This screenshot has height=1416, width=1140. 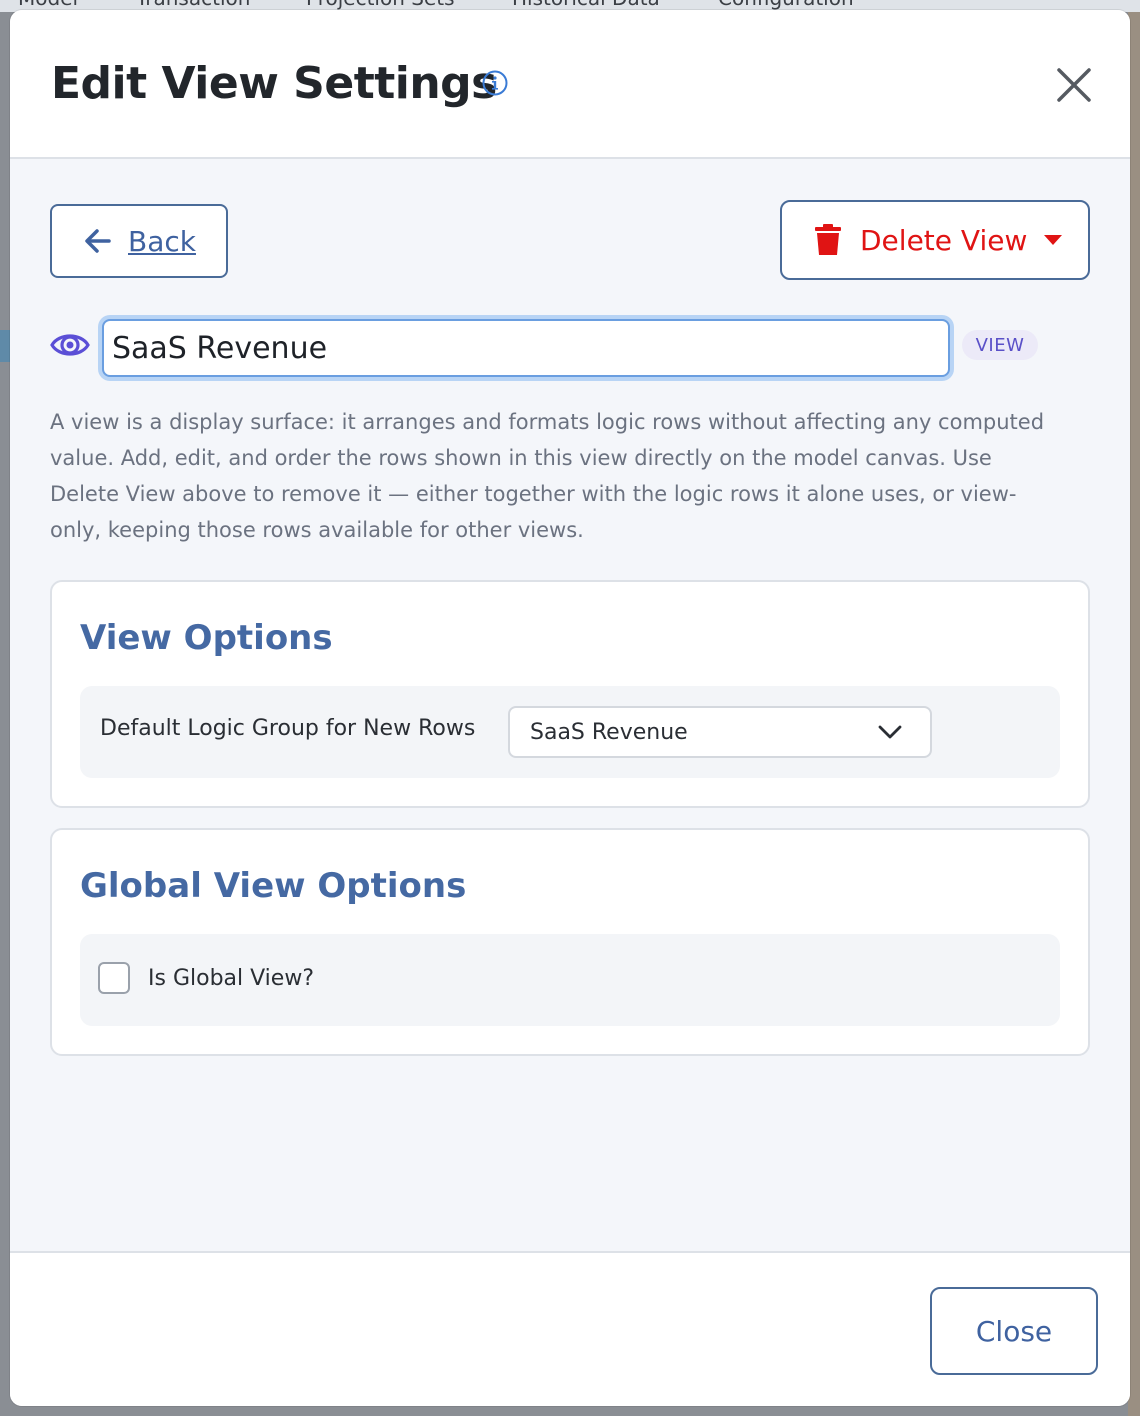 I want to click on default-logic-group-select: SaaS Revenue, so click(x=720, y=732).